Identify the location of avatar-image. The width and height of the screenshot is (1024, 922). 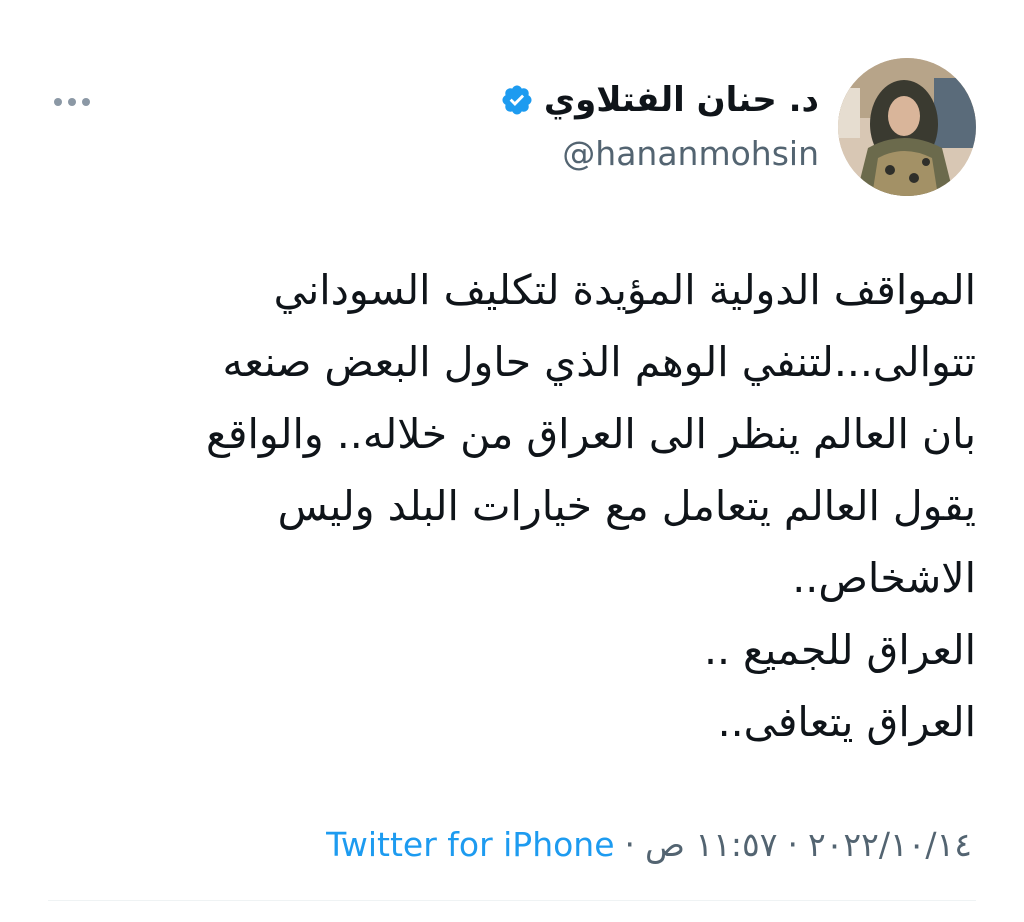
(907, 127).